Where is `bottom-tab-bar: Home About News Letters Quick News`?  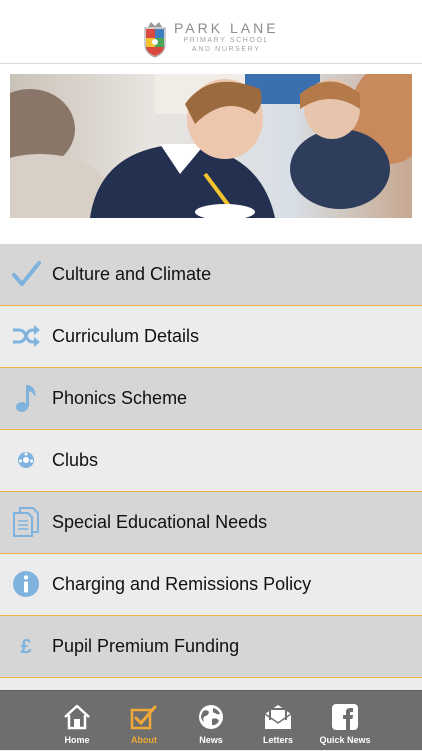 bottom-tab-bar: Home About News Letters Quick News is located at coordinates (211, 720).